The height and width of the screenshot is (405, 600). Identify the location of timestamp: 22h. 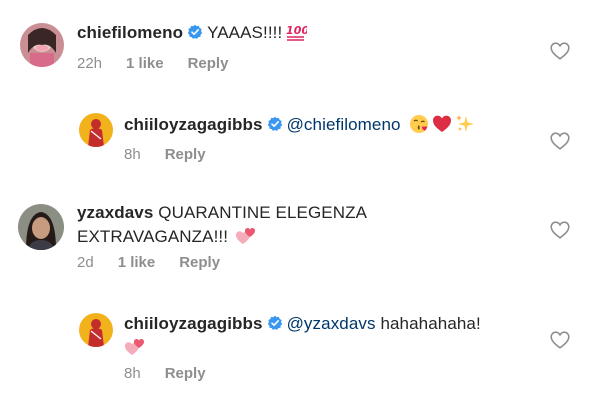
(89, 63).